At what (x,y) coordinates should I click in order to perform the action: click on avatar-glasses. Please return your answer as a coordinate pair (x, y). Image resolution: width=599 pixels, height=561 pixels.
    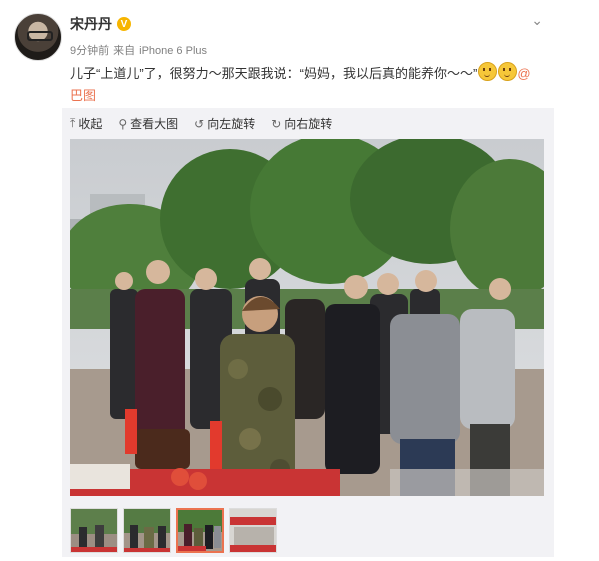
    Looking at the image, I should click on (40, 36).